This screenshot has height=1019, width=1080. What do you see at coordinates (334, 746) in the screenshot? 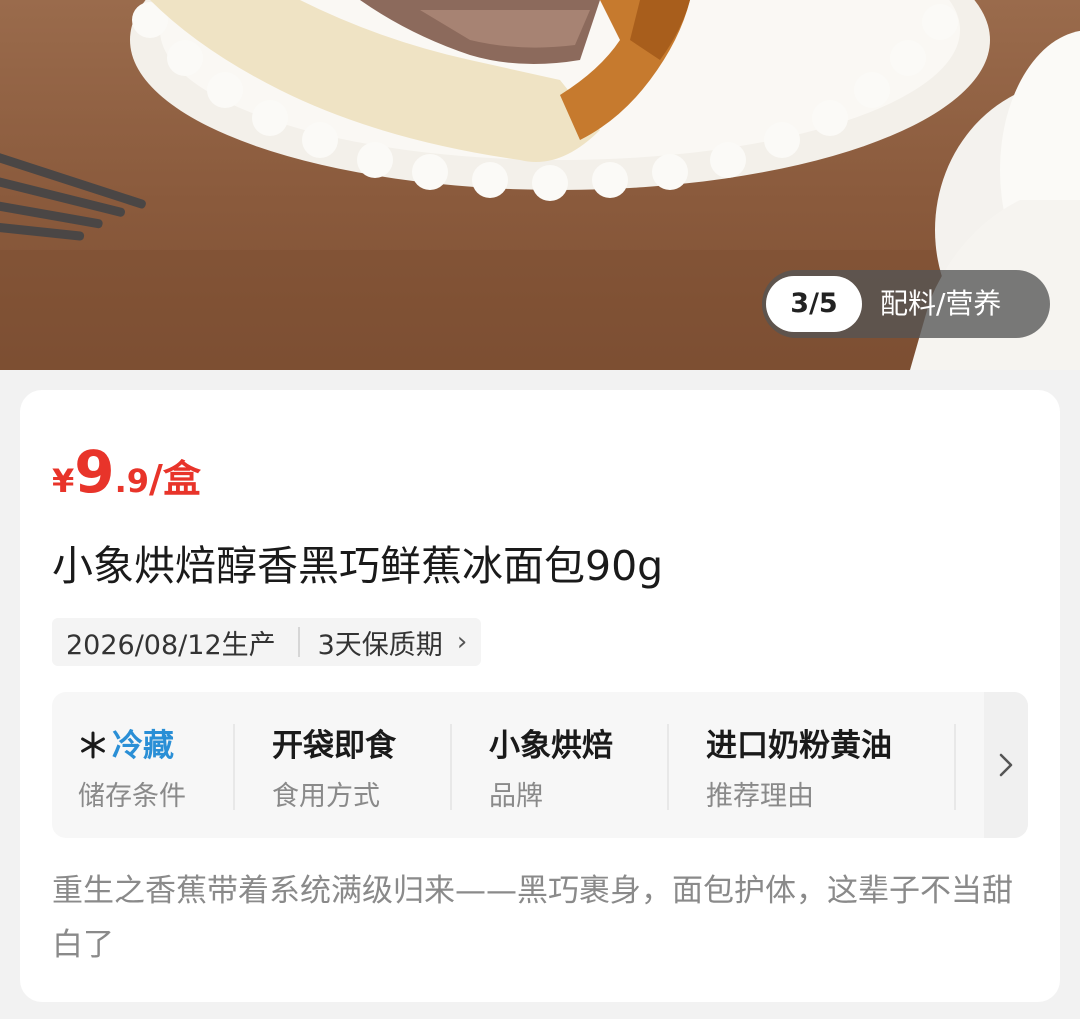
I see `attribute-value: 开袋即食` at bounding box center [334, 746].